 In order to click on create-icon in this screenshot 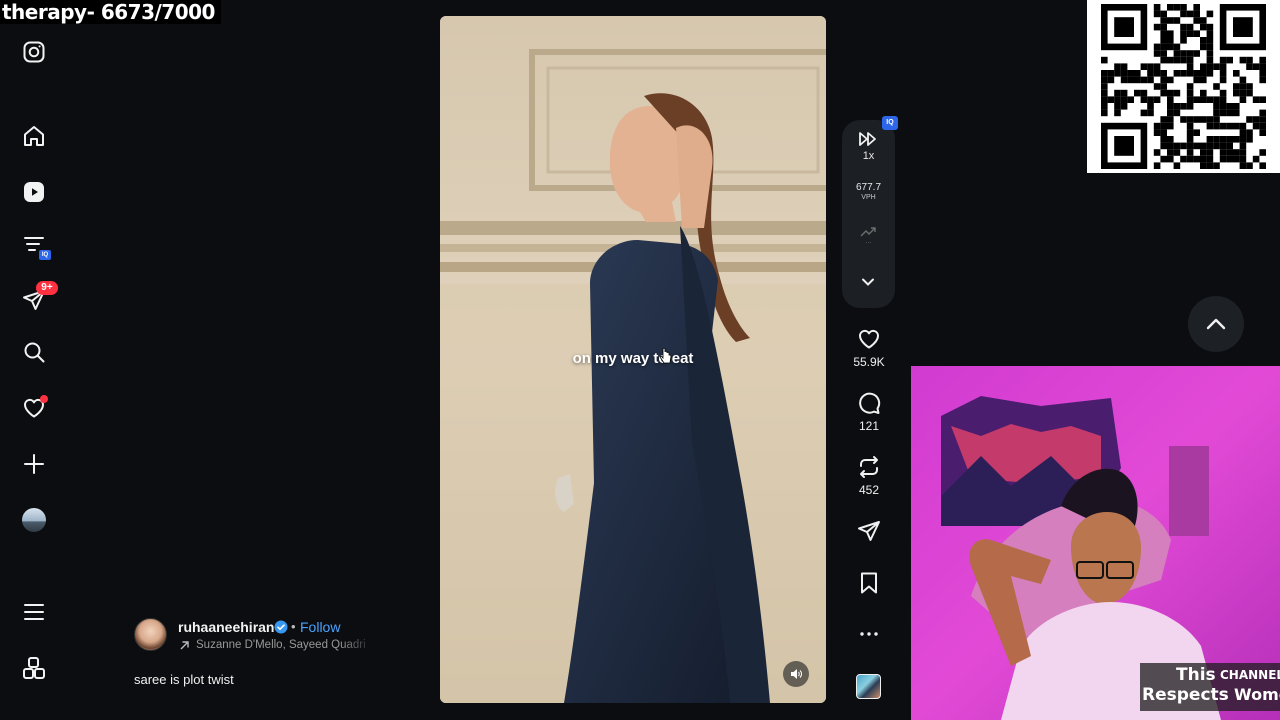, I will do `click(34, 464)`.